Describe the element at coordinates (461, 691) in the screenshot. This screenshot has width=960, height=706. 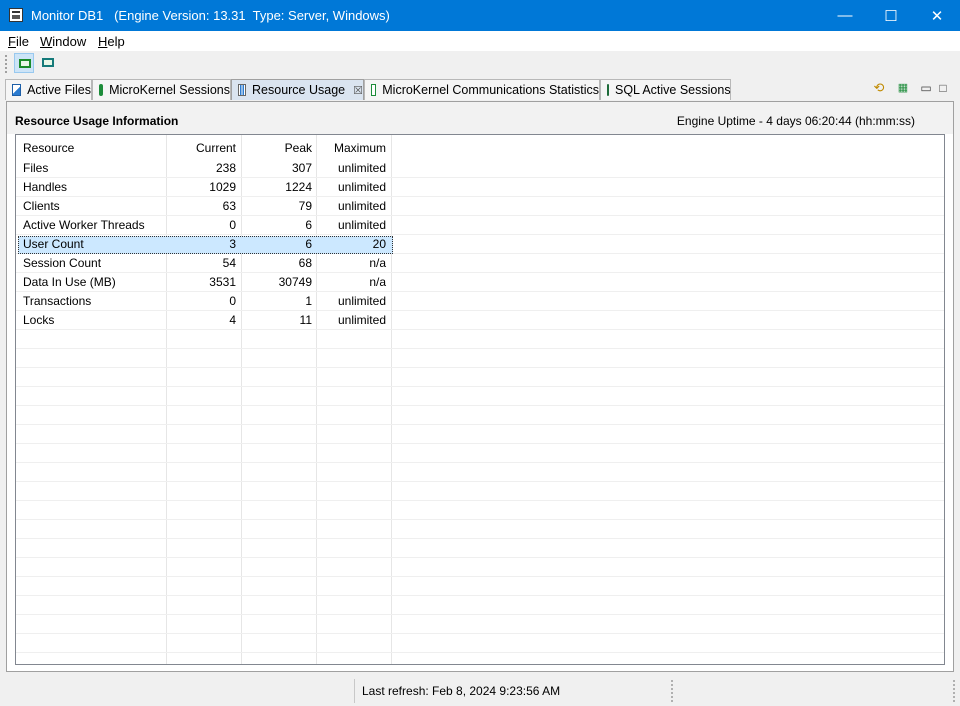
I see `last-refresh-text: Last refresh: Feb 8, 2024 9:23:56 AM` at that location.